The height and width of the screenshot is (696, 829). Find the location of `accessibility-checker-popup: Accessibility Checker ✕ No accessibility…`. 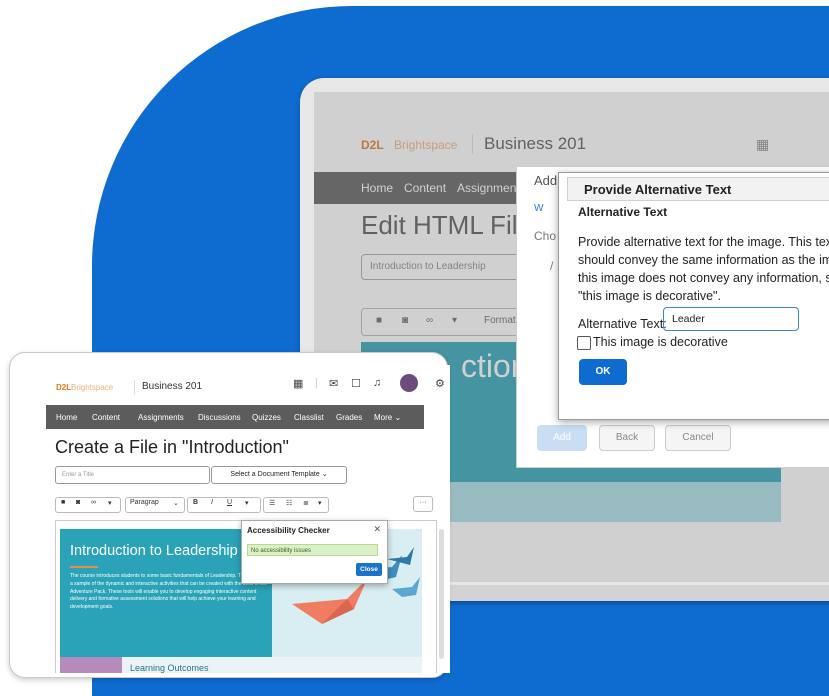

accessibility-checker-popup: Accessibility Checker ✕ No accessibility… is located at coordinates (314, 552).